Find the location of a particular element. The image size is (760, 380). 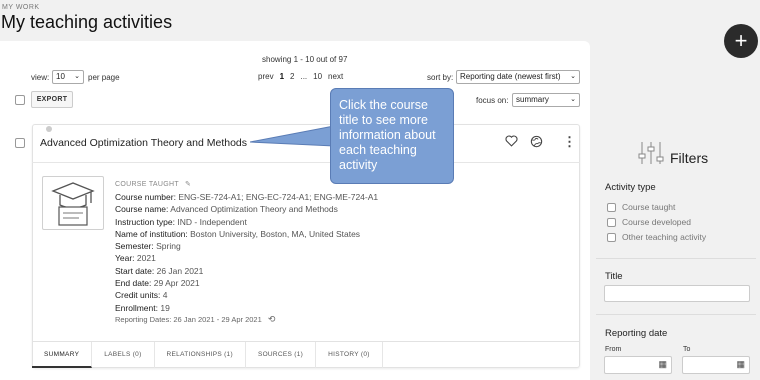

row-checkbox is located at coordinates (20, 143).